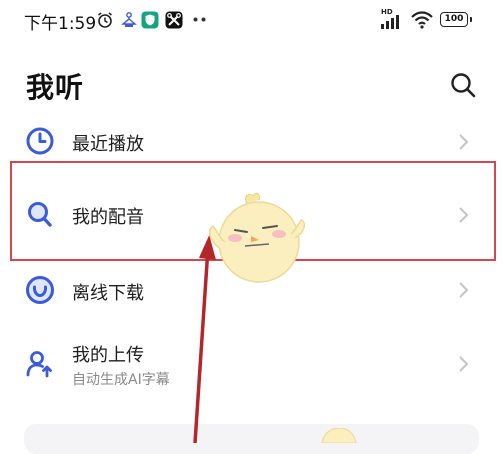  What do you see at coordinates (108, 355) in the screenshot?
I see `list-item-label: 我的上传` at bounding box center [108, 355].